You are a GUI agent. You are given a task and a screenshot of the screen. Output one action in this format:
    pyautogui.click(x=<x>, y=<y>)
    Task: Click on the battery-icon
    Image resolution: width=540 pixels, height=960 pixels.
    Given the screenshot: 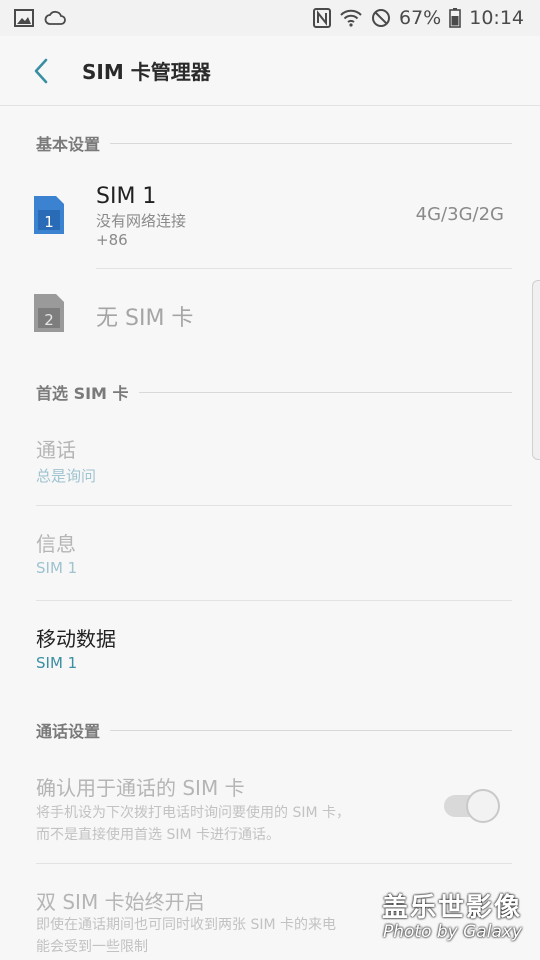 What is the action you would take?
    pyautogui.click(x=455, y=18)
    